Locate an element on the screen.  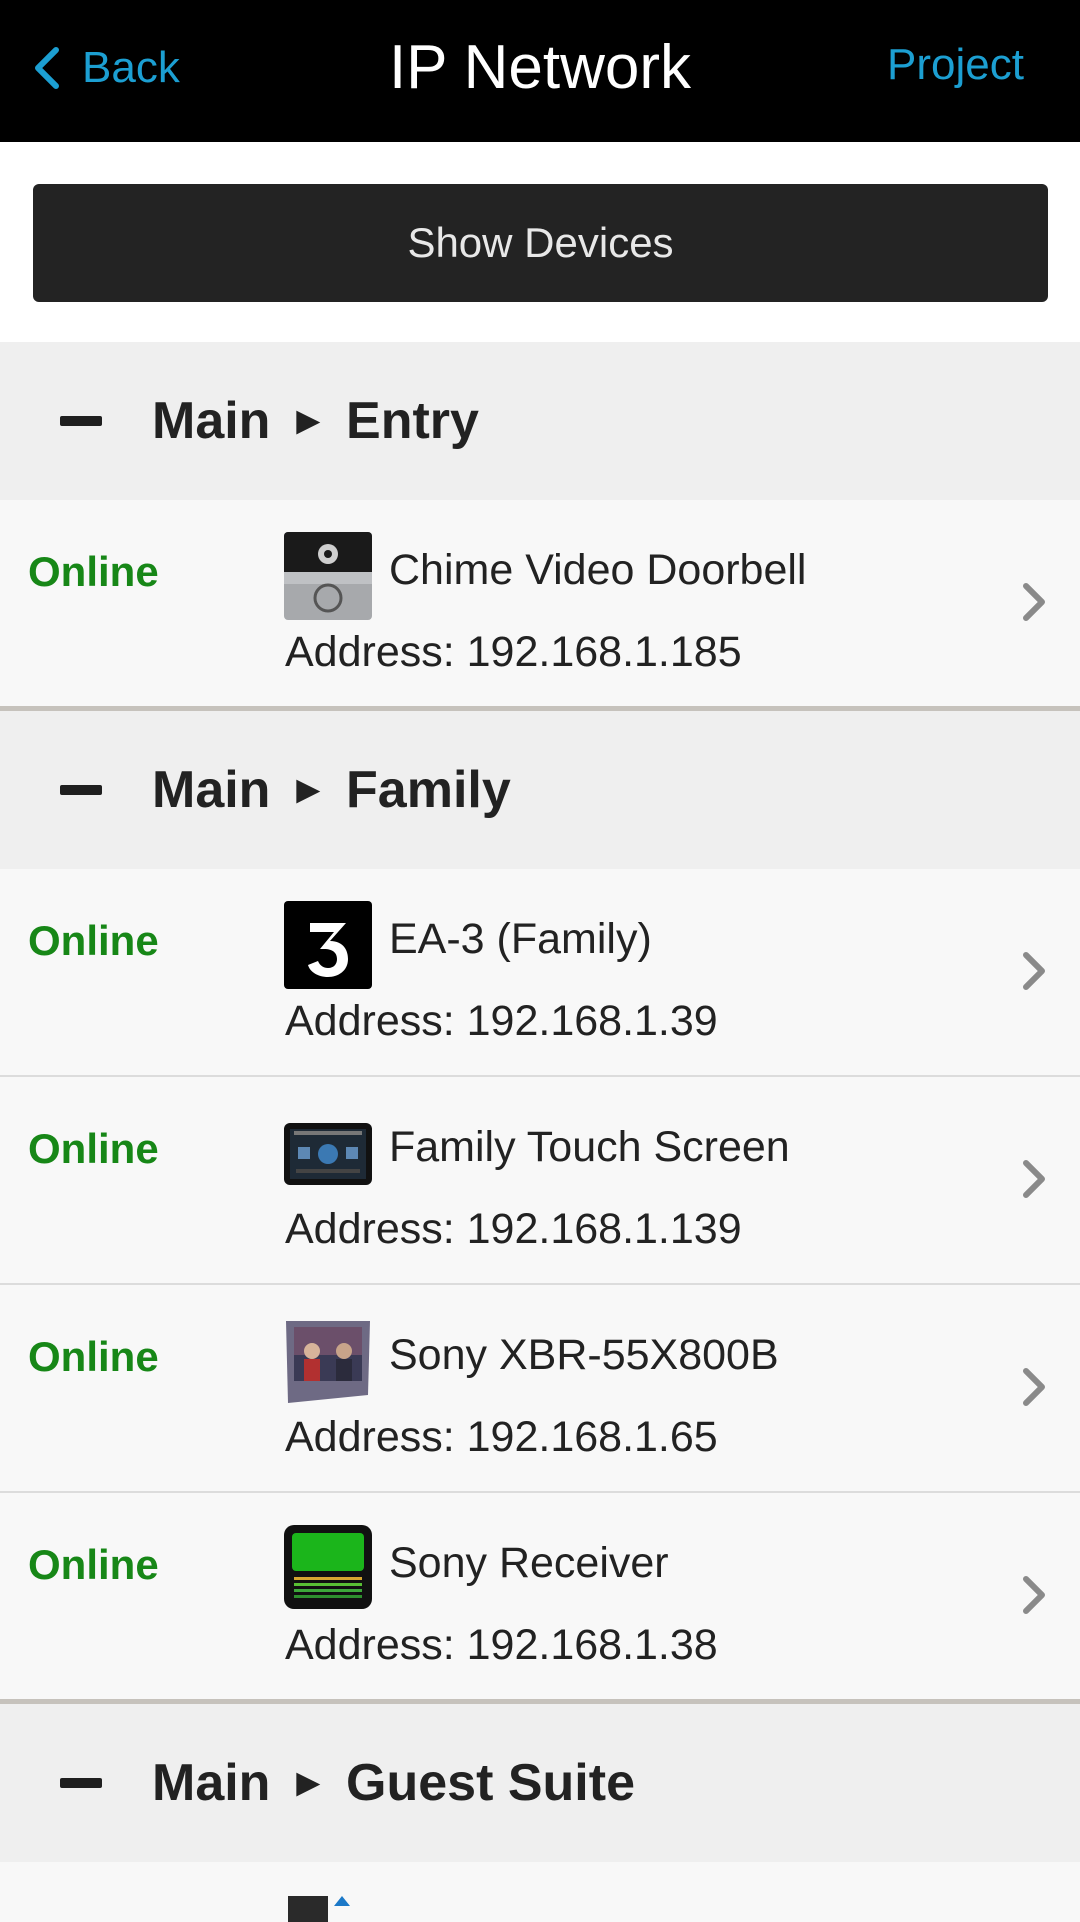
back-button: Back is located at coordinates (105, 68).